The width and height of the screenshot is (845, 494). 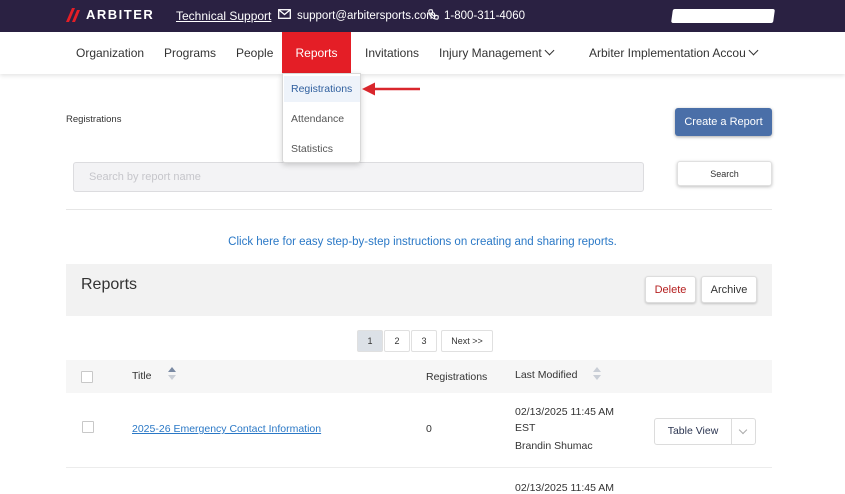 What do you see at coordinates (490, 53) in the screenshot?
I see `nav-item-injury-management-label: Injury Management` at bounding box center [490, 53].